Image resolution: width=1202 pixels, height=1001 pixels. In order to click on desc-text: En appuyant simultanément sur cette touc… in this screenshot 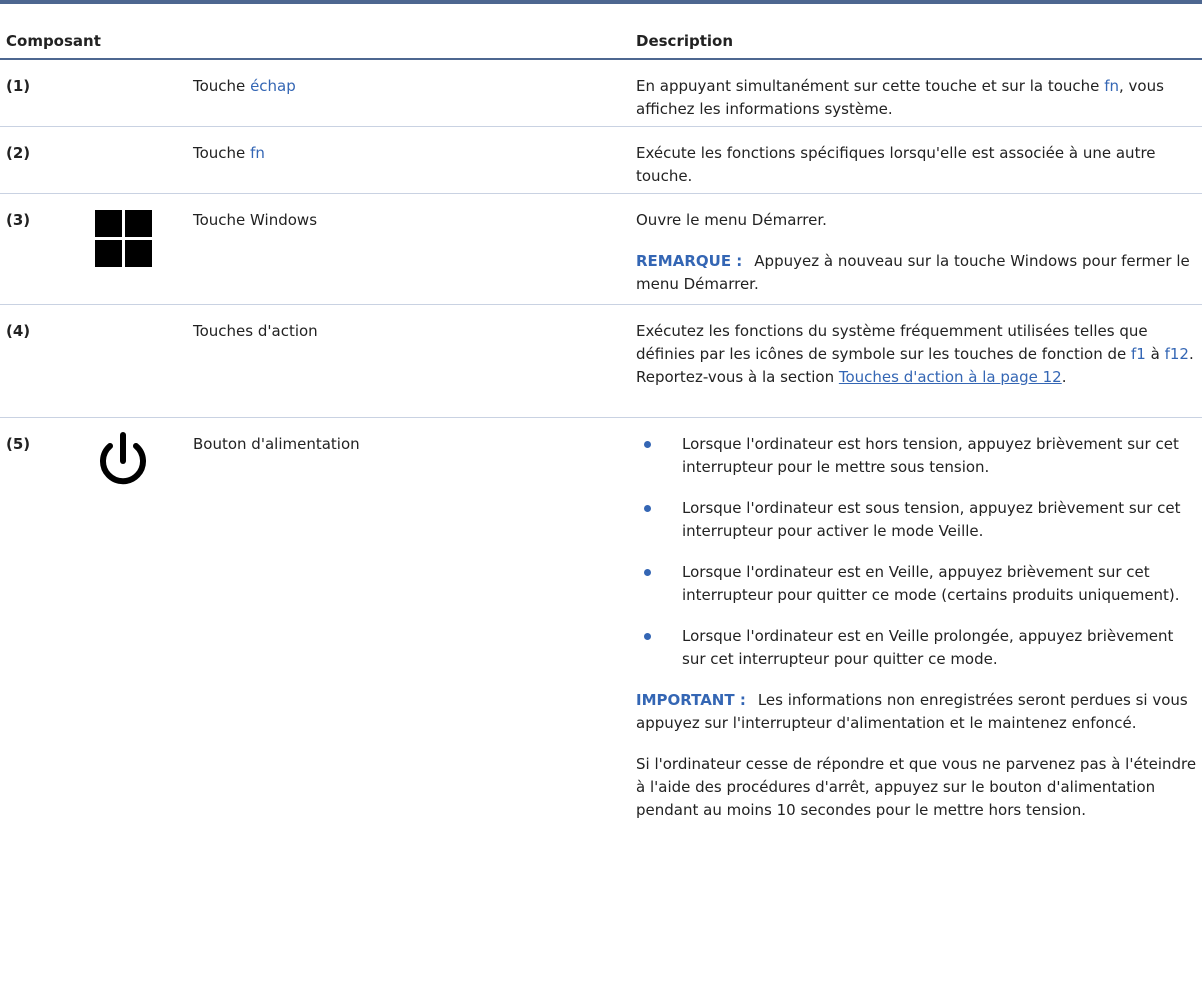, I will do `click(870, 86)`.